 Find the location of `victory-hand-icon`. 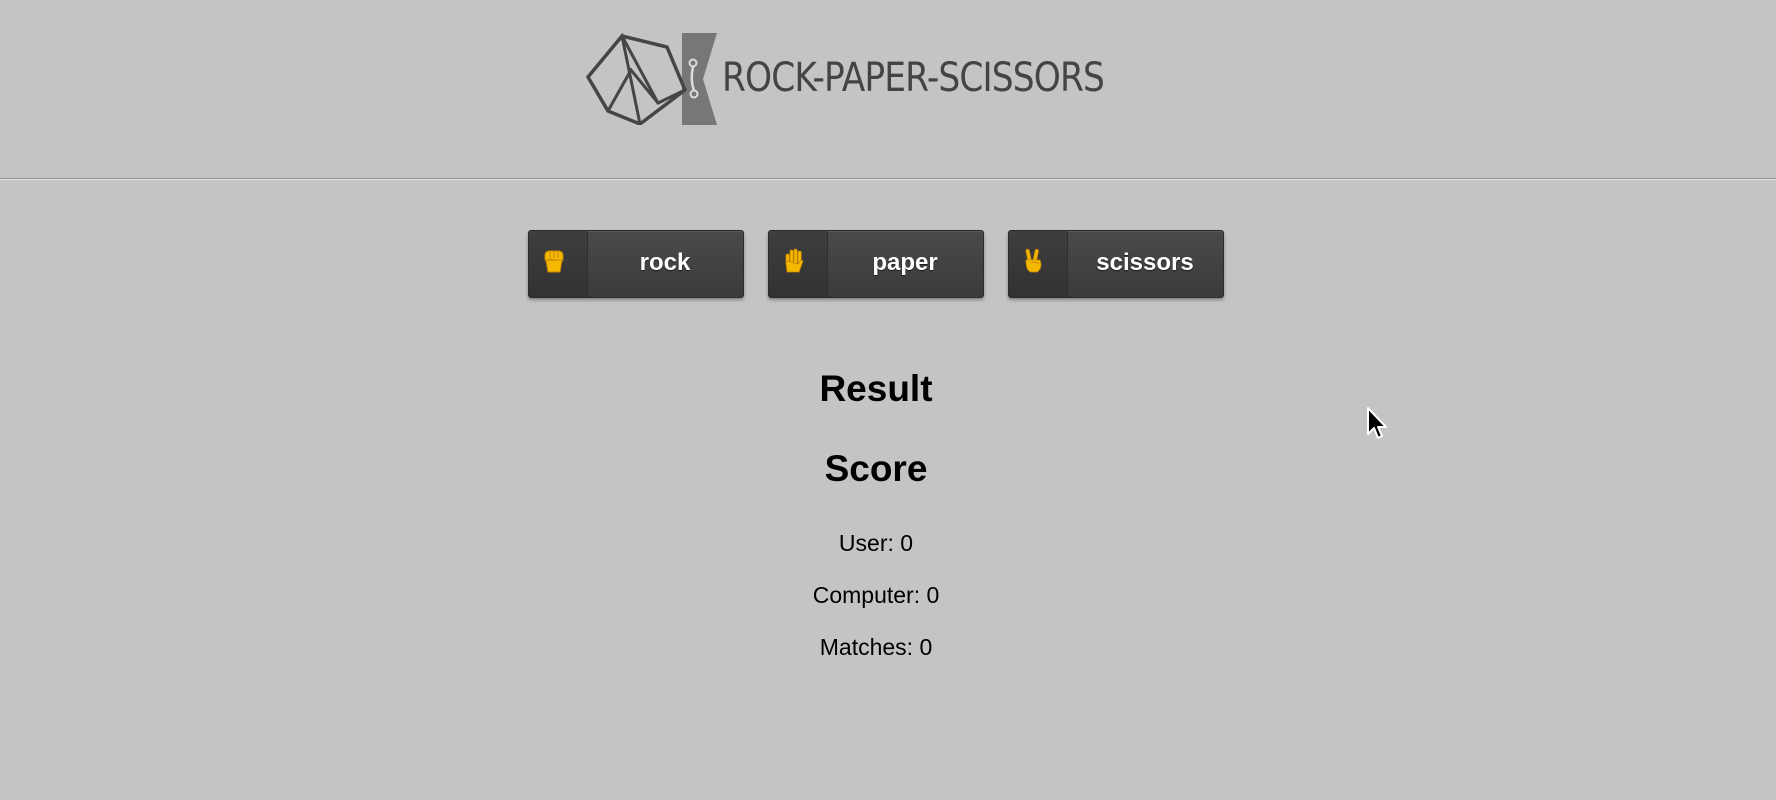

victory-hand-icon is located at coordinates (1033, 260).